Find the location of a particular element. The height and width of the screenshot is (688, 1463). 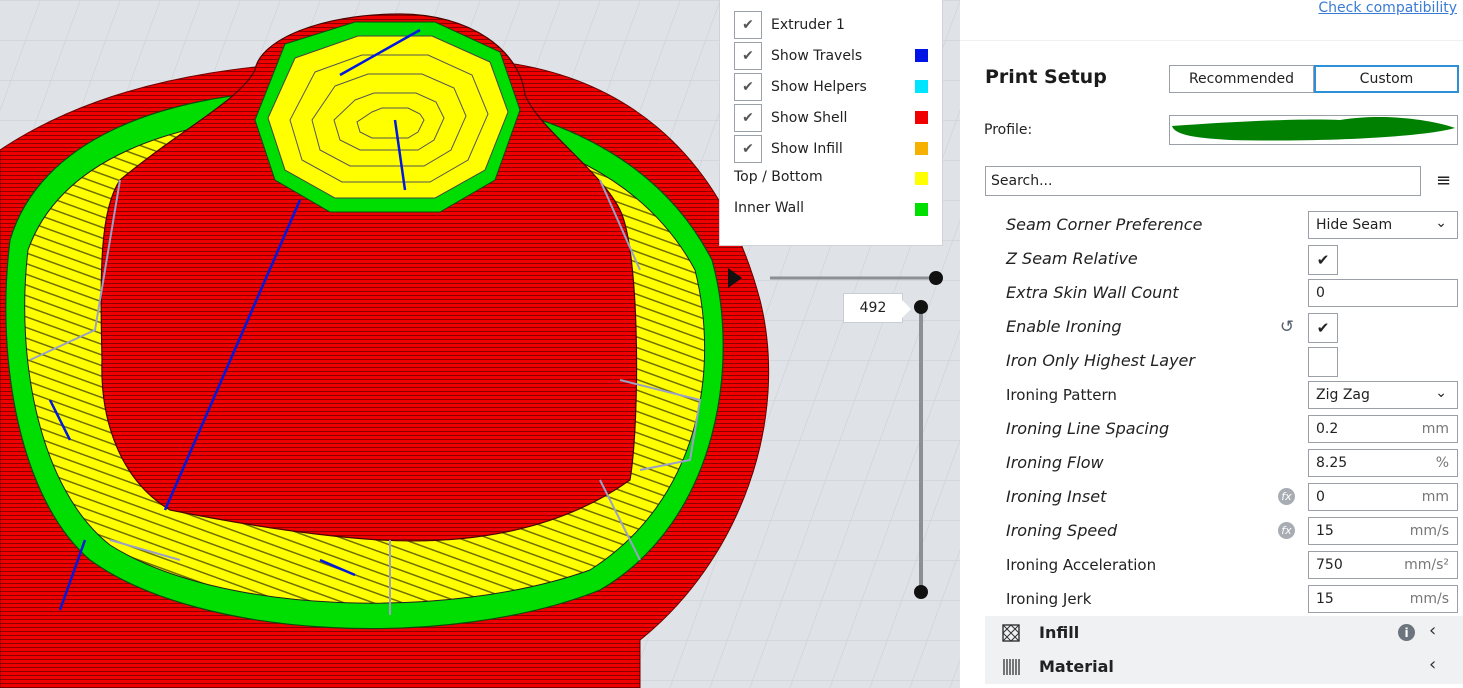

profile-selector is located at coordinates (1313, 130).